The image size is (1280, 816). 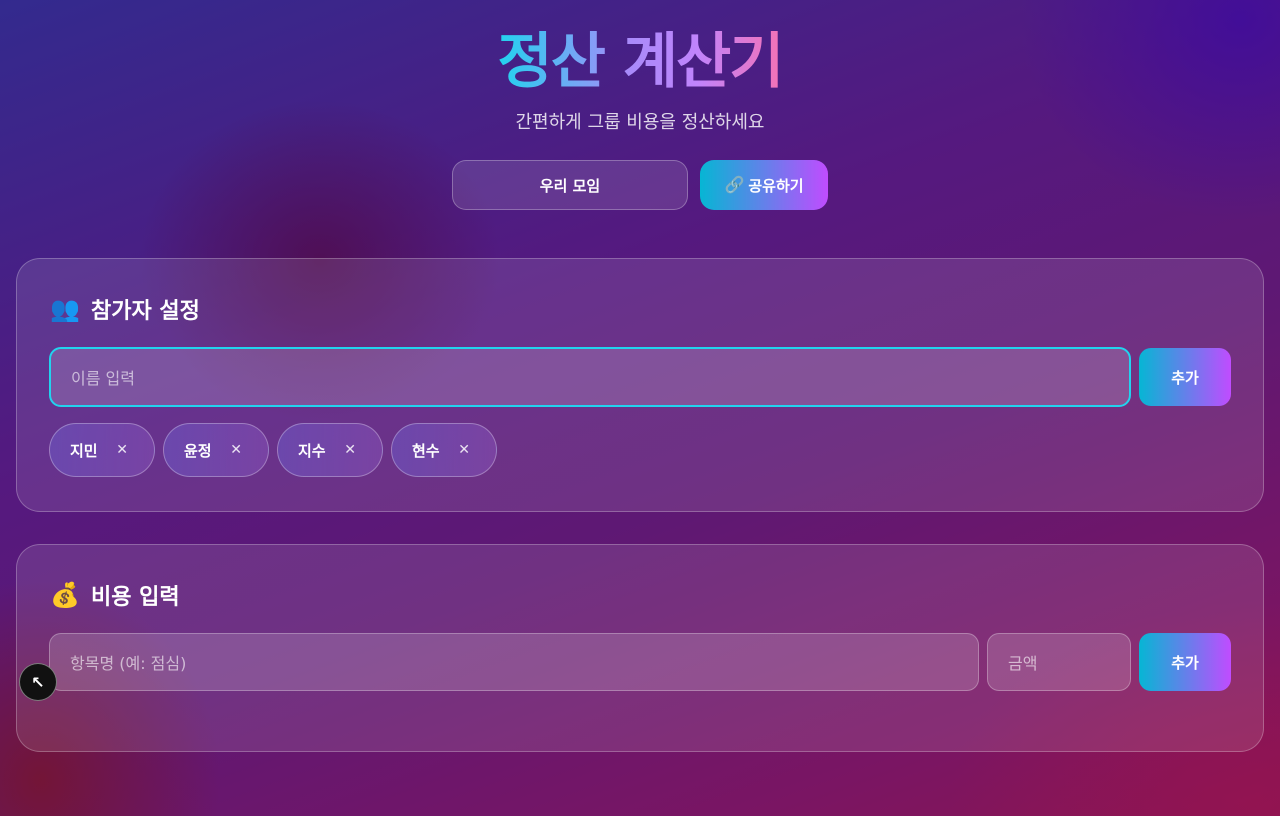 I want to click on participant-chip: 현수 ✕, so click(x=444, y=450).